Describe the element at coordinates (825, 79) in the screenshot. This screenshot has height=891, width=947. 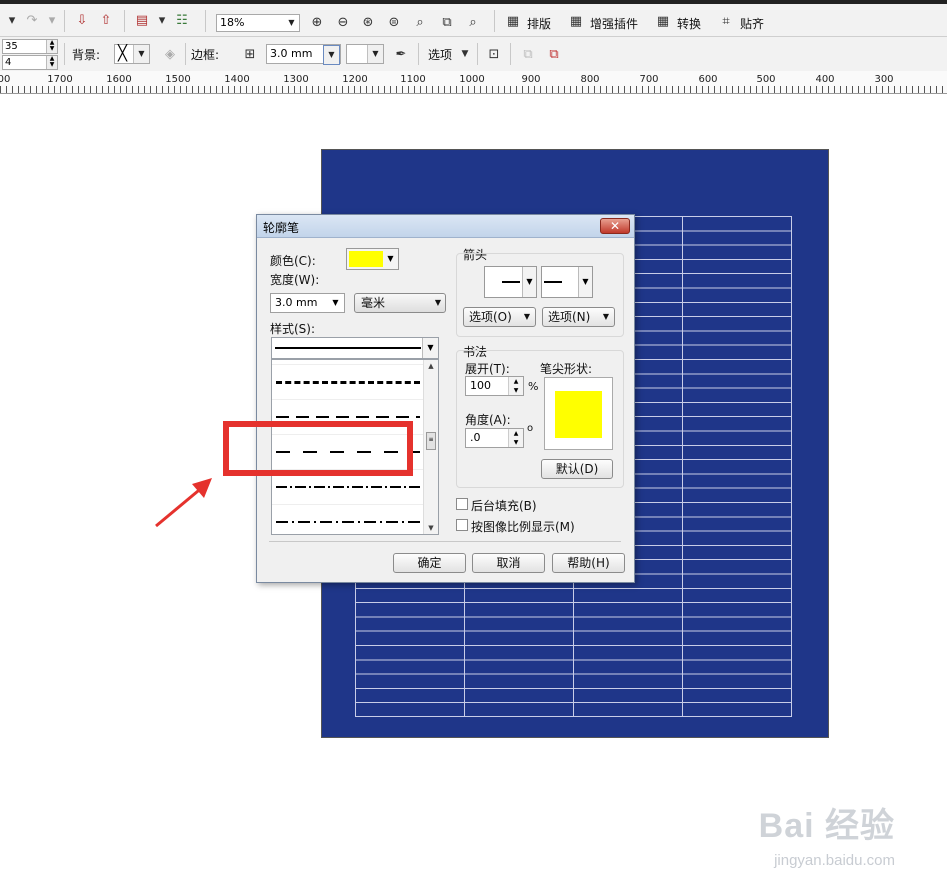
I see `ruler-label: 400` at that location.